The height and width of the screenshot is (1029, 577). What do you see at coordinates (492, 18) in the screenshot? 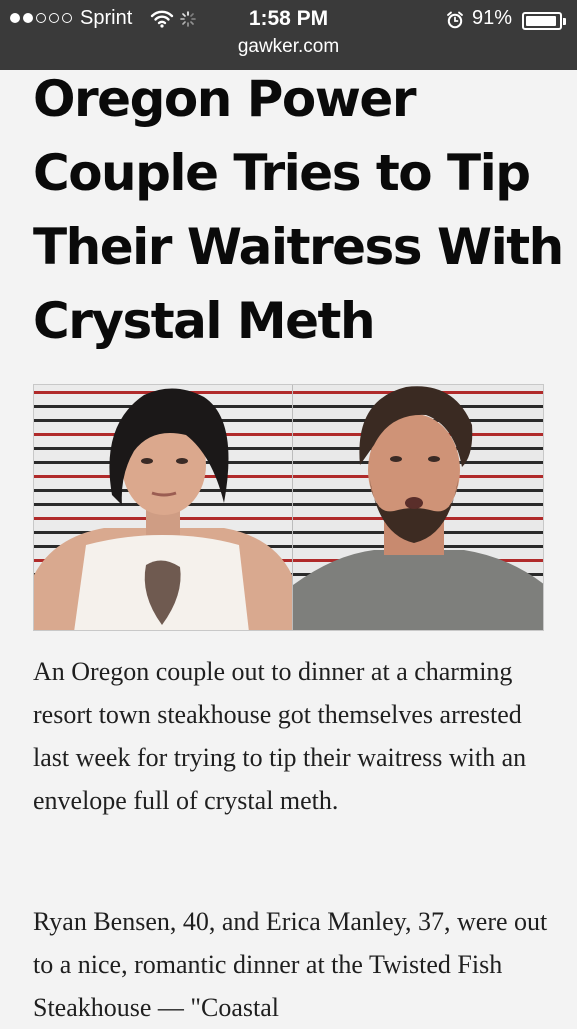
I see `battery-percent: 91%` at bounding box center [492, 18].